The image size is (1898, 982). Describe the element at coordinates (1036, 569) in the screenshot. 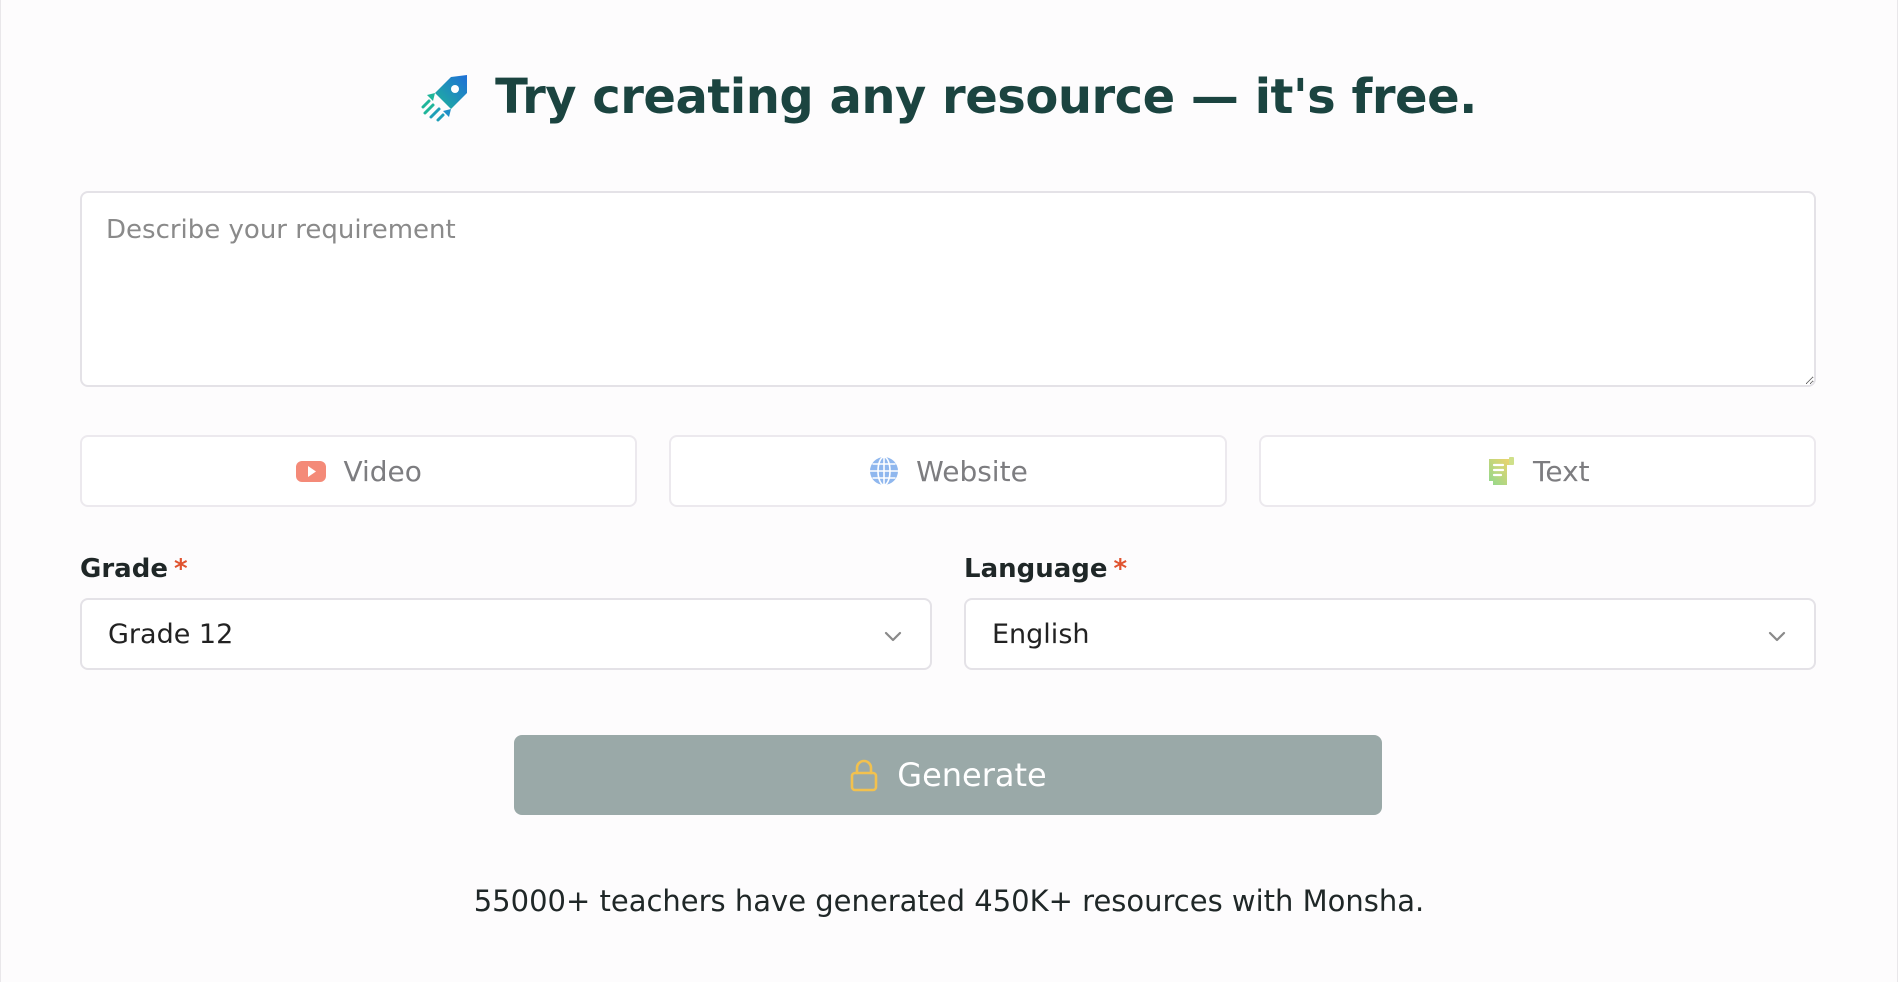

I see `language-label-text: Language` at that location.